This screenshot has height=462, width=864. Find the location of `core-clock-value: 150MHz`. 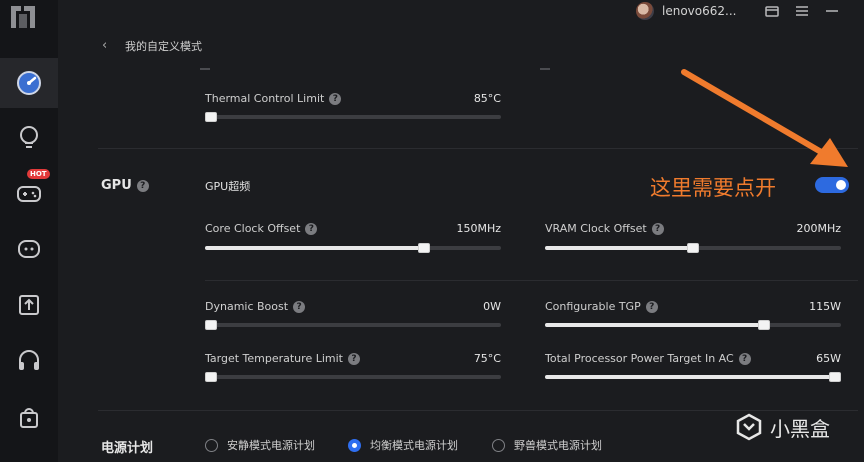

core-clock-value: 150MHz is located at coordinates (478, 228).